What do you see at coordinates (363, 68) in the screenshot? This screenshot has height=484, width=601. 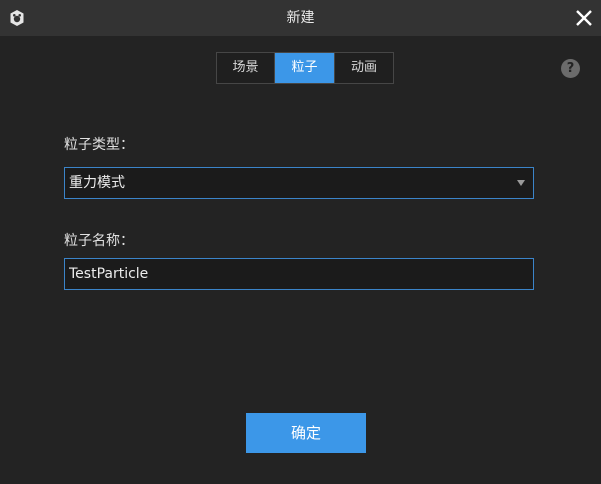 I see `tab-animation: 动画` at bounding box center [363, 68].